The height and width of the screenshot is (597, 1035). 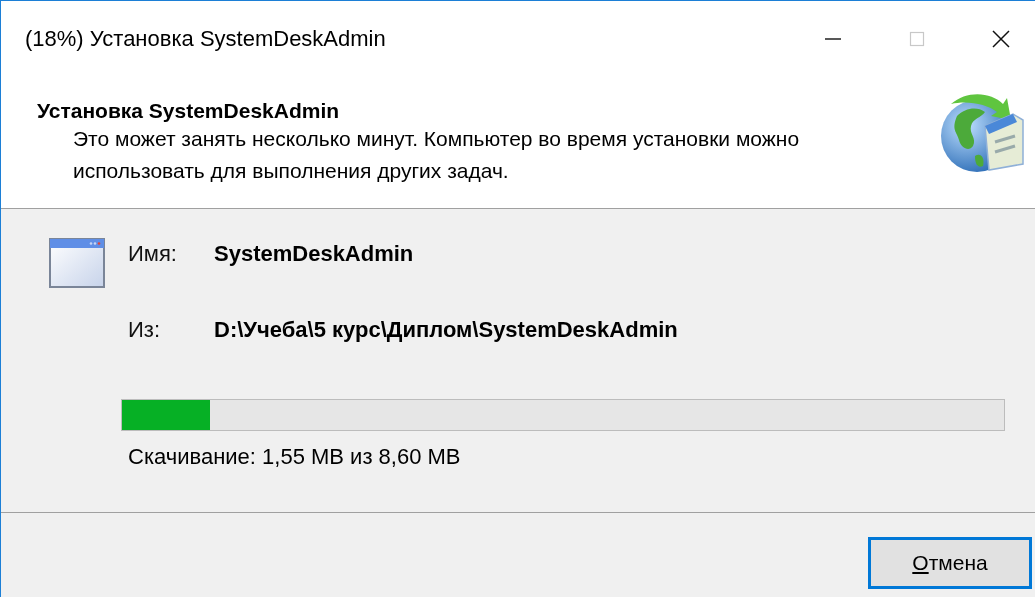 I want to click on maximize-icon, so click(x=916, y=39).